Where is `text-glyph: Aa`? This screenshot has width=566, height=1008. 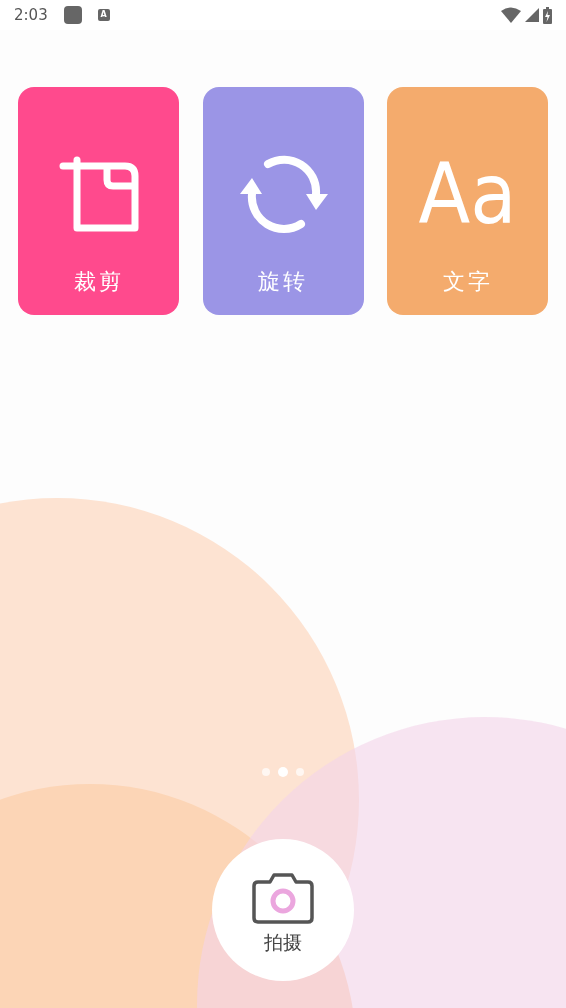
text-glyph: Aa is located at coordinates (467, 194).